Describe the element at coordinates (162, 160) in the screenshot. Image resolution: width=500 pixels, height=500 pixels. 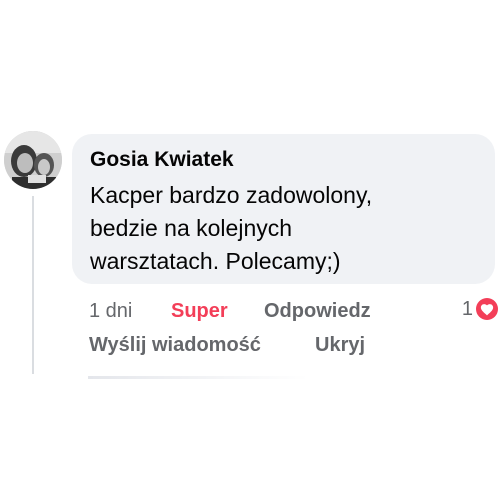
I see `comment-author: Gosia Kwiatek` at that location.